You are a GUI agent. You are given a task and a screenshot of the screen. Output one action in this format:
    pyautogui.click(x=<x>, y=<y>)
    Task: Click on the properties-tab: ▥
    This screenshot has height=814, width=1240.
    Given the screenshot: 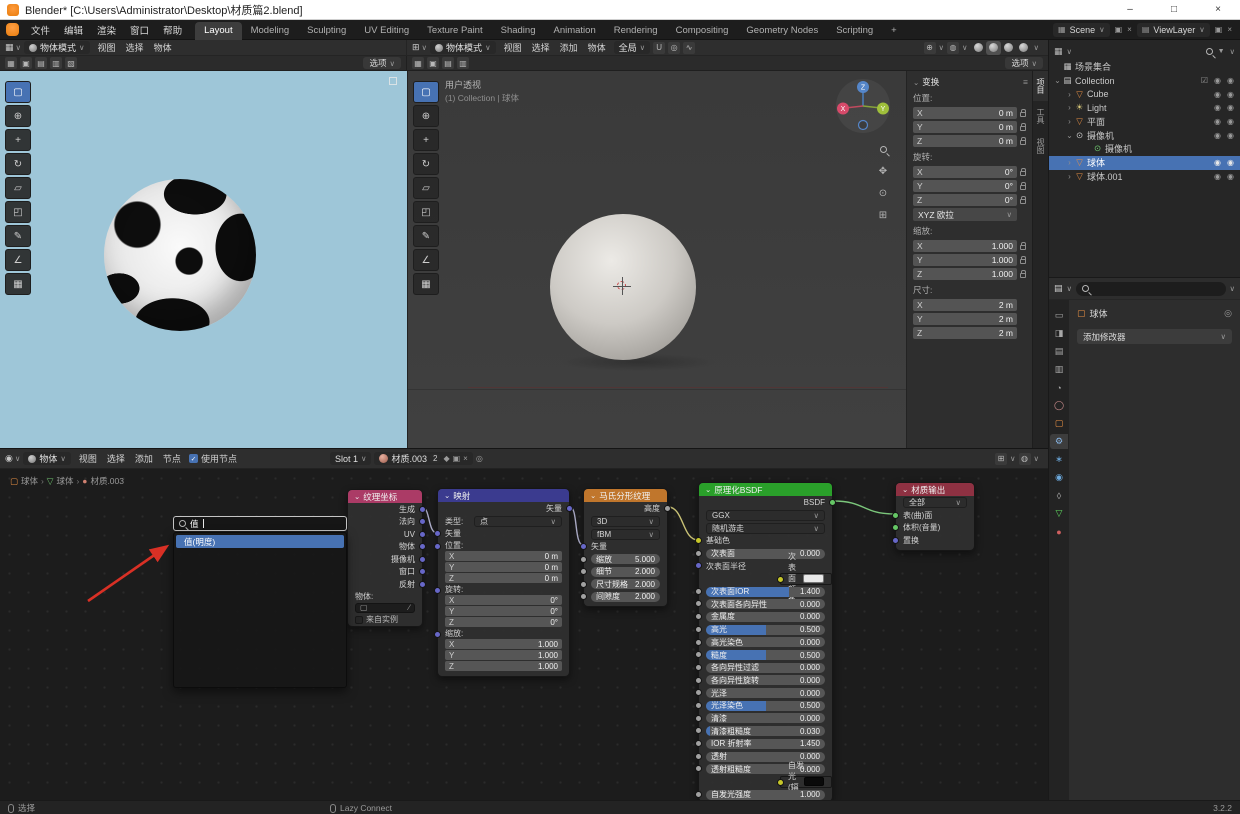 What is the action you would take?
    pyautogui.click(x=1059, y=369)
    